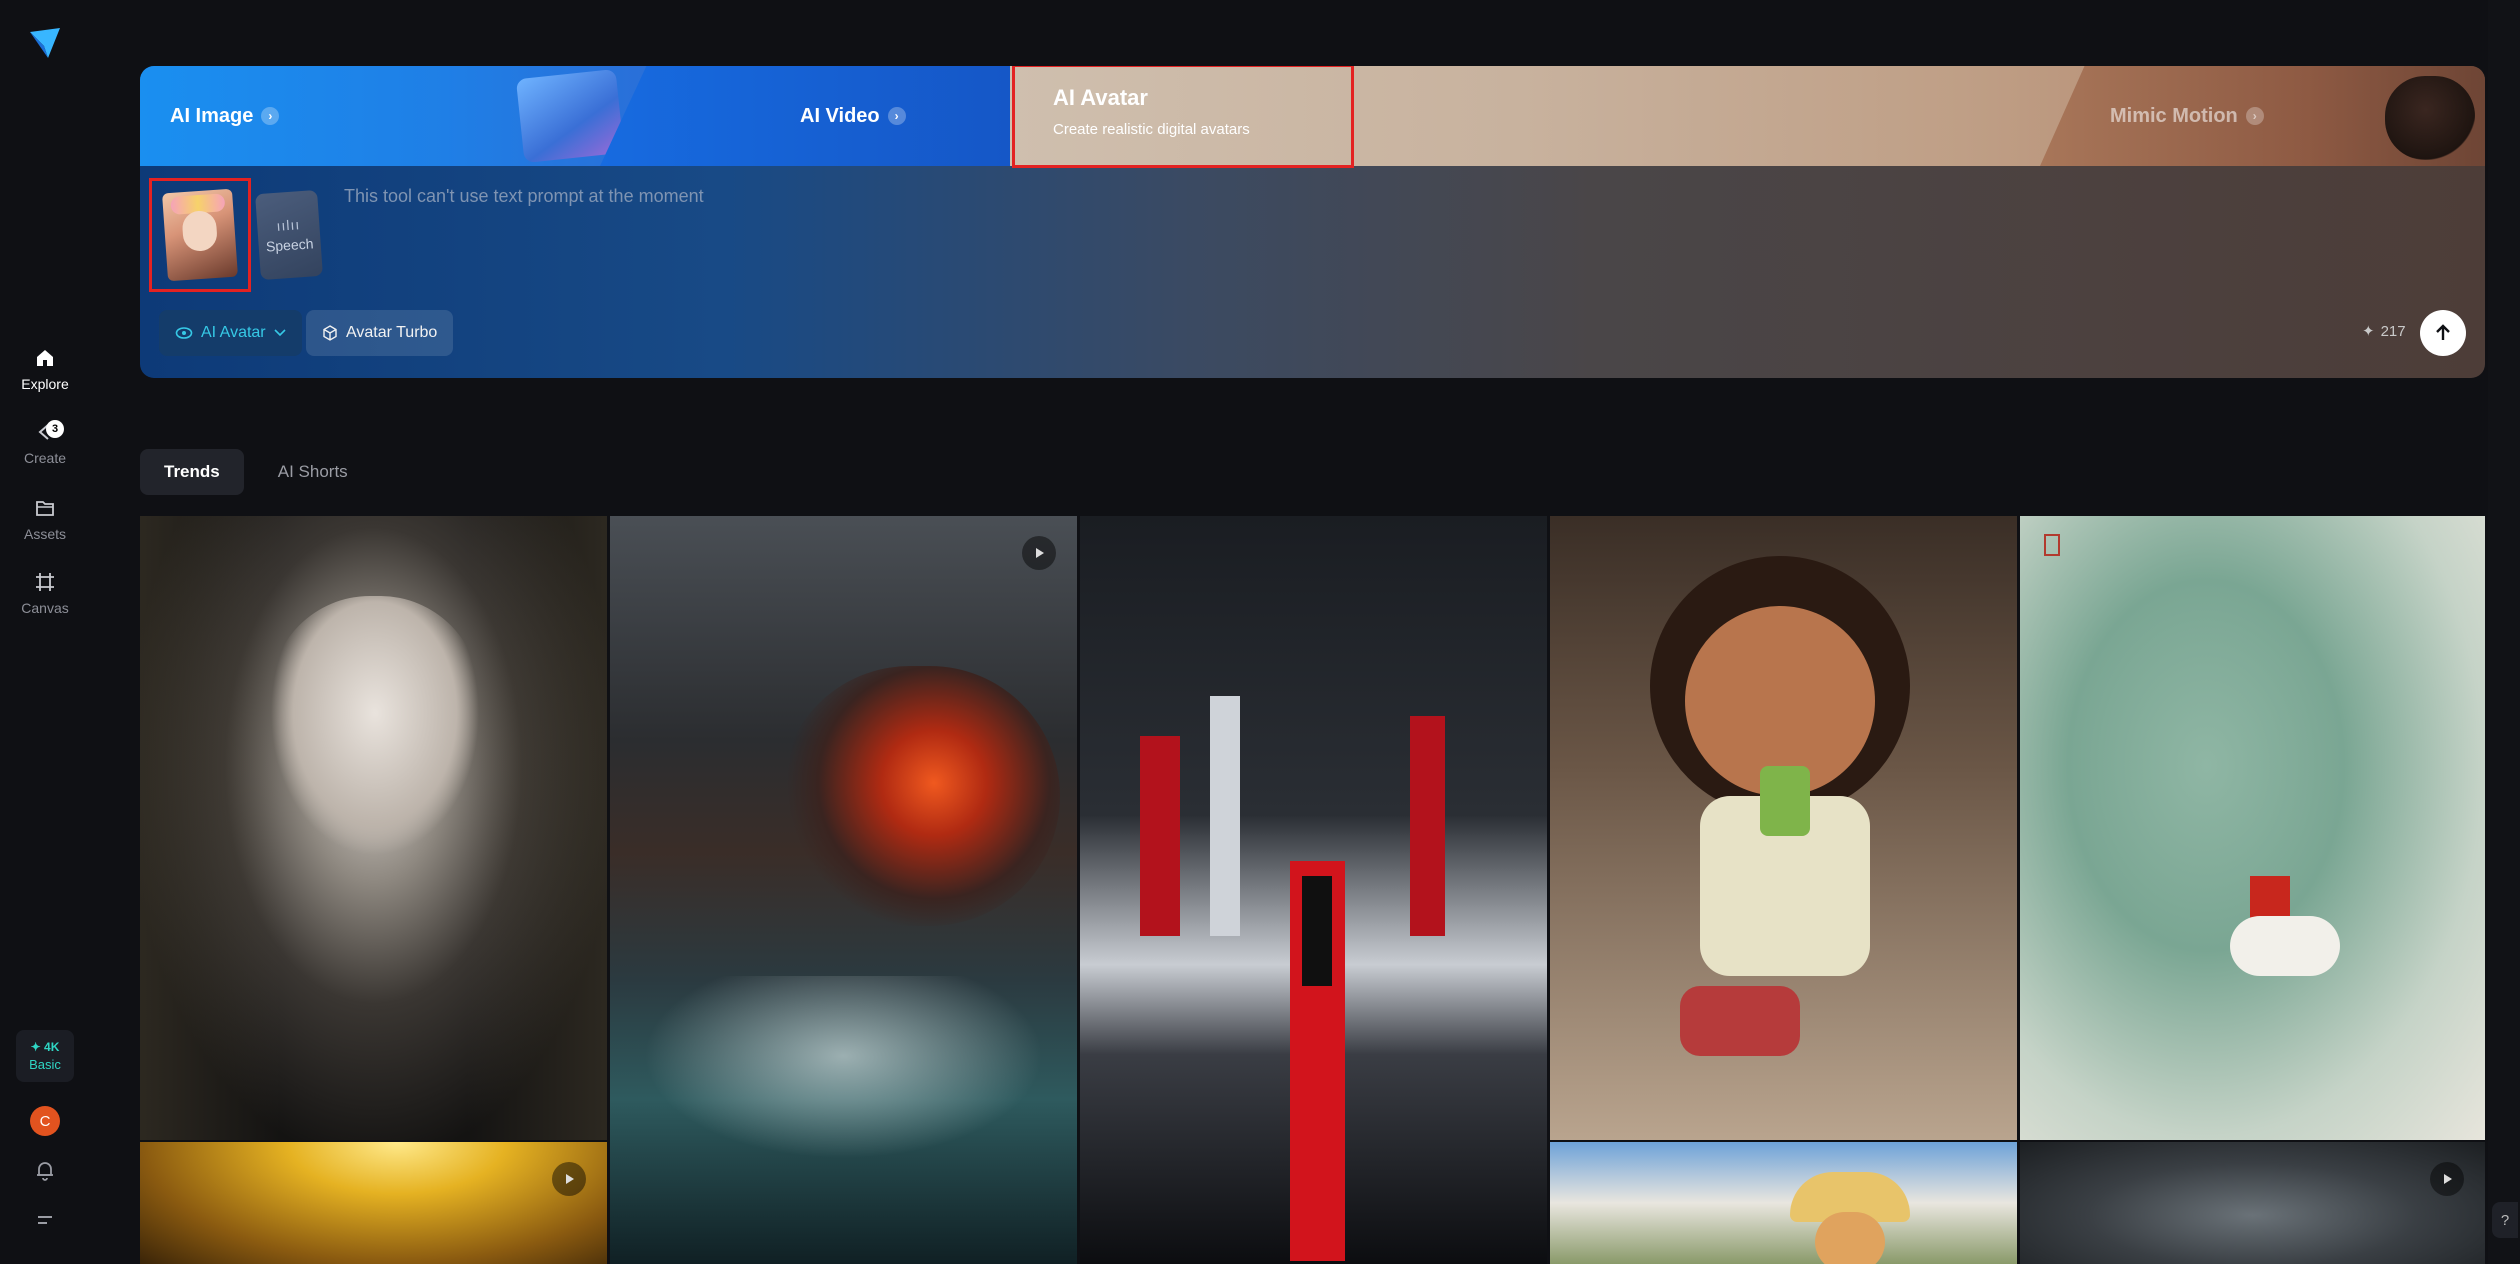 The image size is (2520, 1264). I want to click on tab-ai-video-label: AI Video ›, so click(853, 116).